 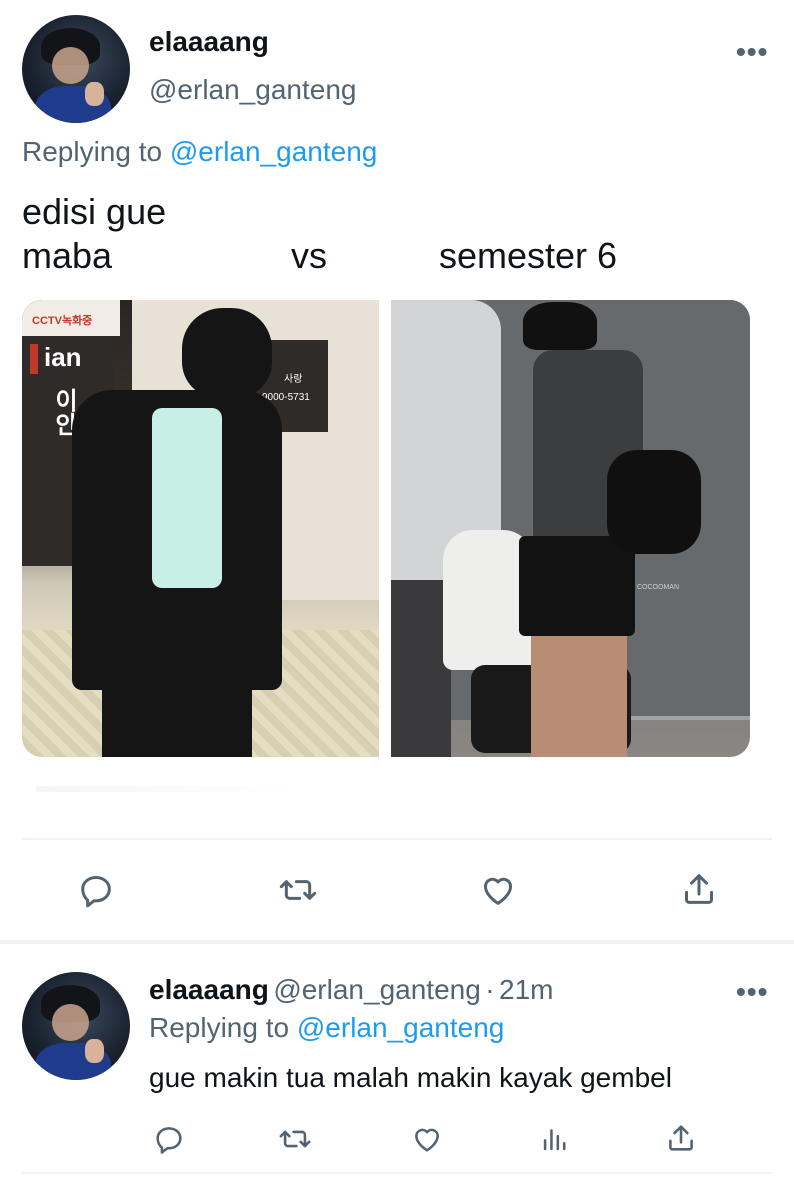 What do you see at coordinates (400, 1027) in the screenshot?
I see `reply-replying-mention-link: @erlan_ganteng` at bounding box center [400, 1027].